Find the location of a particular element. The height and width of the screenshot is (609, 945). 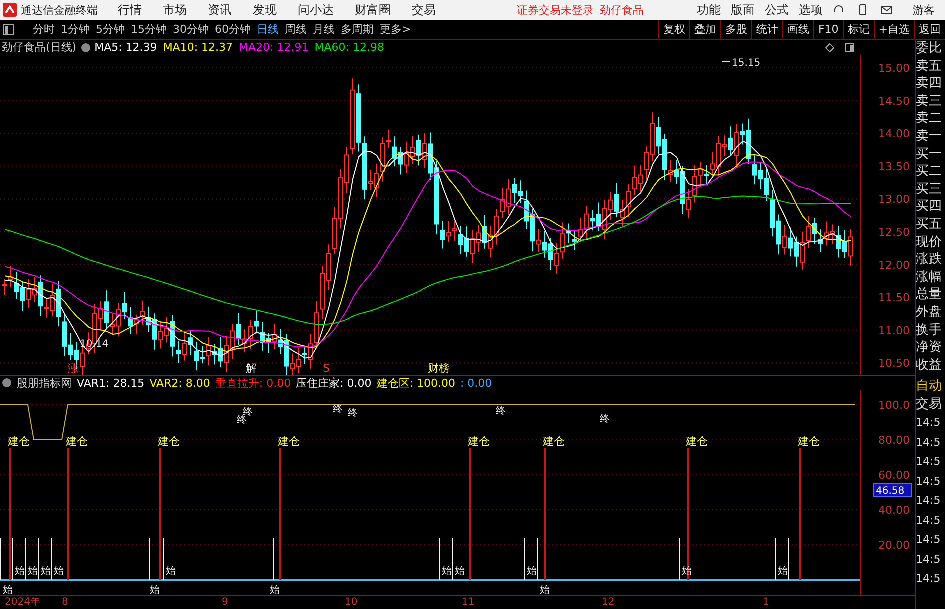

user-label: 游客 is located at coordinates (924, 10).